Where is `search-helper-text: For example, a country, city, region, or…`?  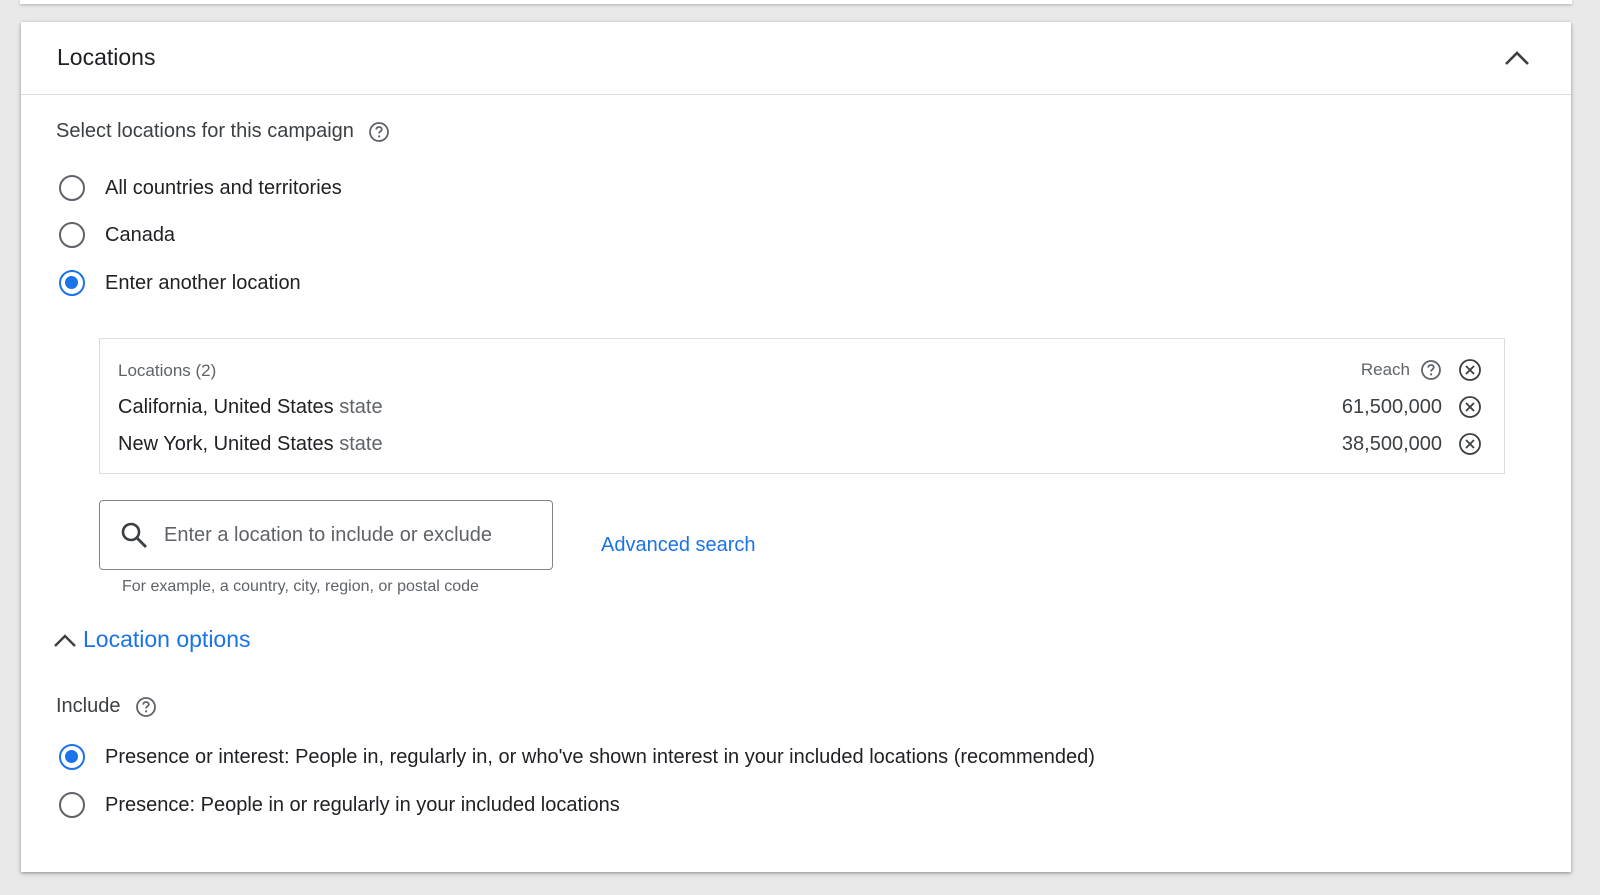
search-helper-text: For example, a country, city, region, or… is located at coordinates (300, 586).